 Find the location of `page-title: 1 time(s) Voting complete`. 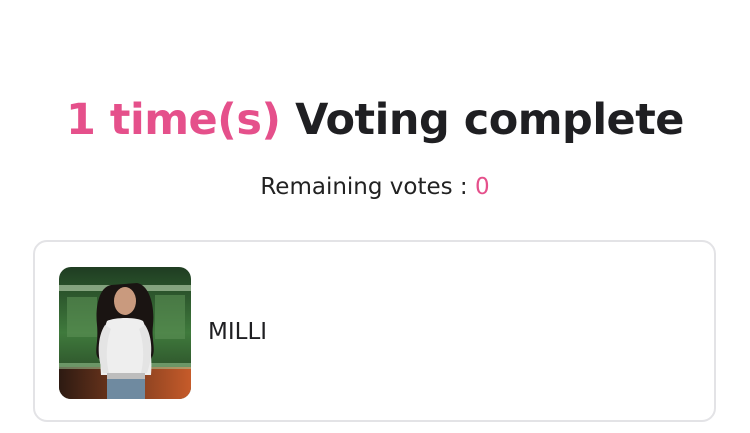

page-title: 1 time(s) Voting complete is located at coordinates (375, 120).